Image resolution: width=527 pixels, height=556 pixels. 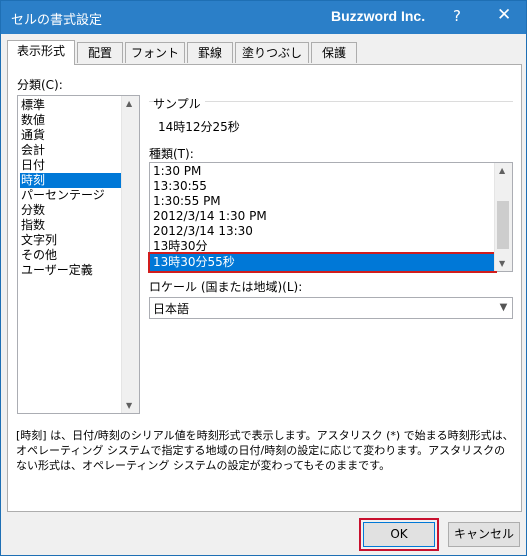 What do you see at coordinates (503, 225) in the screenshot?
I see `scroll-thumb` at bounding box center [503, 225].